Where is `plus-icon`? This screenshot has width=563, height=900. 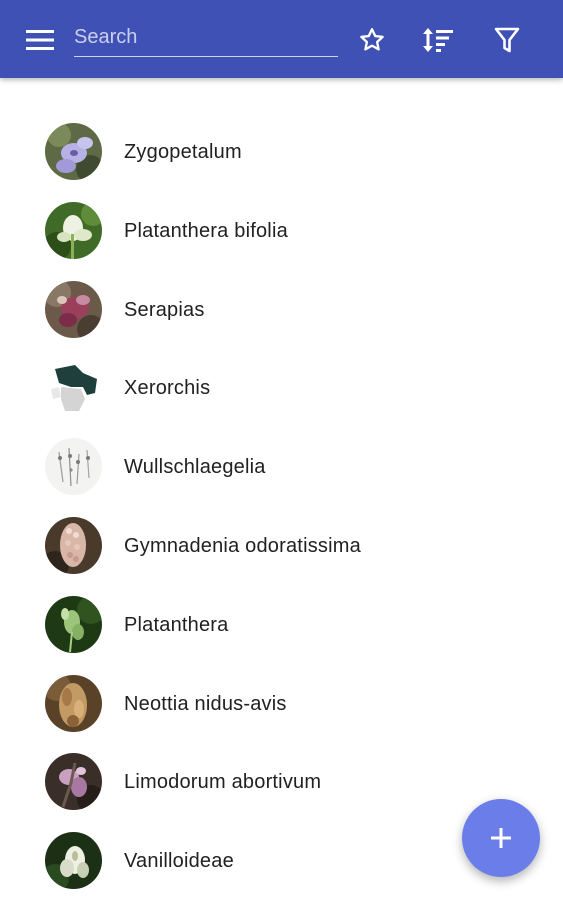 plus-icon is located at coordinates (501, 838).